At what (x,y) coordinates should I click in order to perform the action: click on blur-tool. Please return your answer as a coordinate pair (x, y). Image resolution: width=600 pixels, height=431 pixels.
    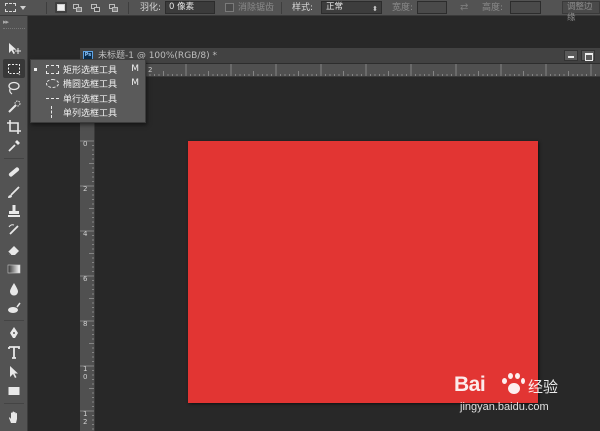
    Looking at the image, I should click on (14, 288).